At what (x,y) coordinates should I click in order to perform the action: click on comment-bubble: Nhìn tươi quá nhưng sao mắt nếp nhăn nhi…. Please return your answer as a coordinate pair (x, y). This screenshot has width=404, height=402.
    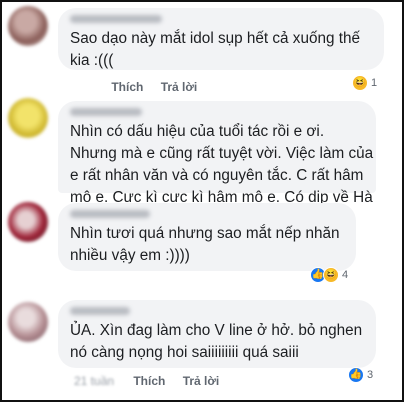
    Looking at the image, I should click on (207, 237).